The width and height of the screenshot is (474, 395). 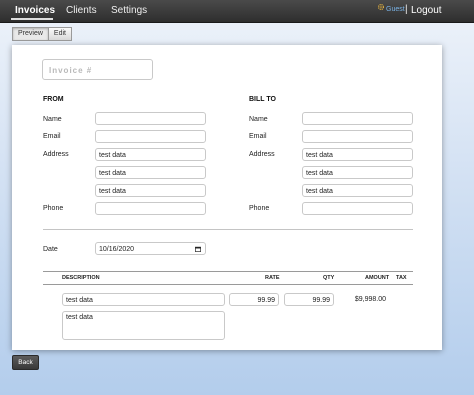 What do you see at coordinates (143, 299) in the screenshot?
I see `line-item-description-input: test data` at bounding box center [143, 299].